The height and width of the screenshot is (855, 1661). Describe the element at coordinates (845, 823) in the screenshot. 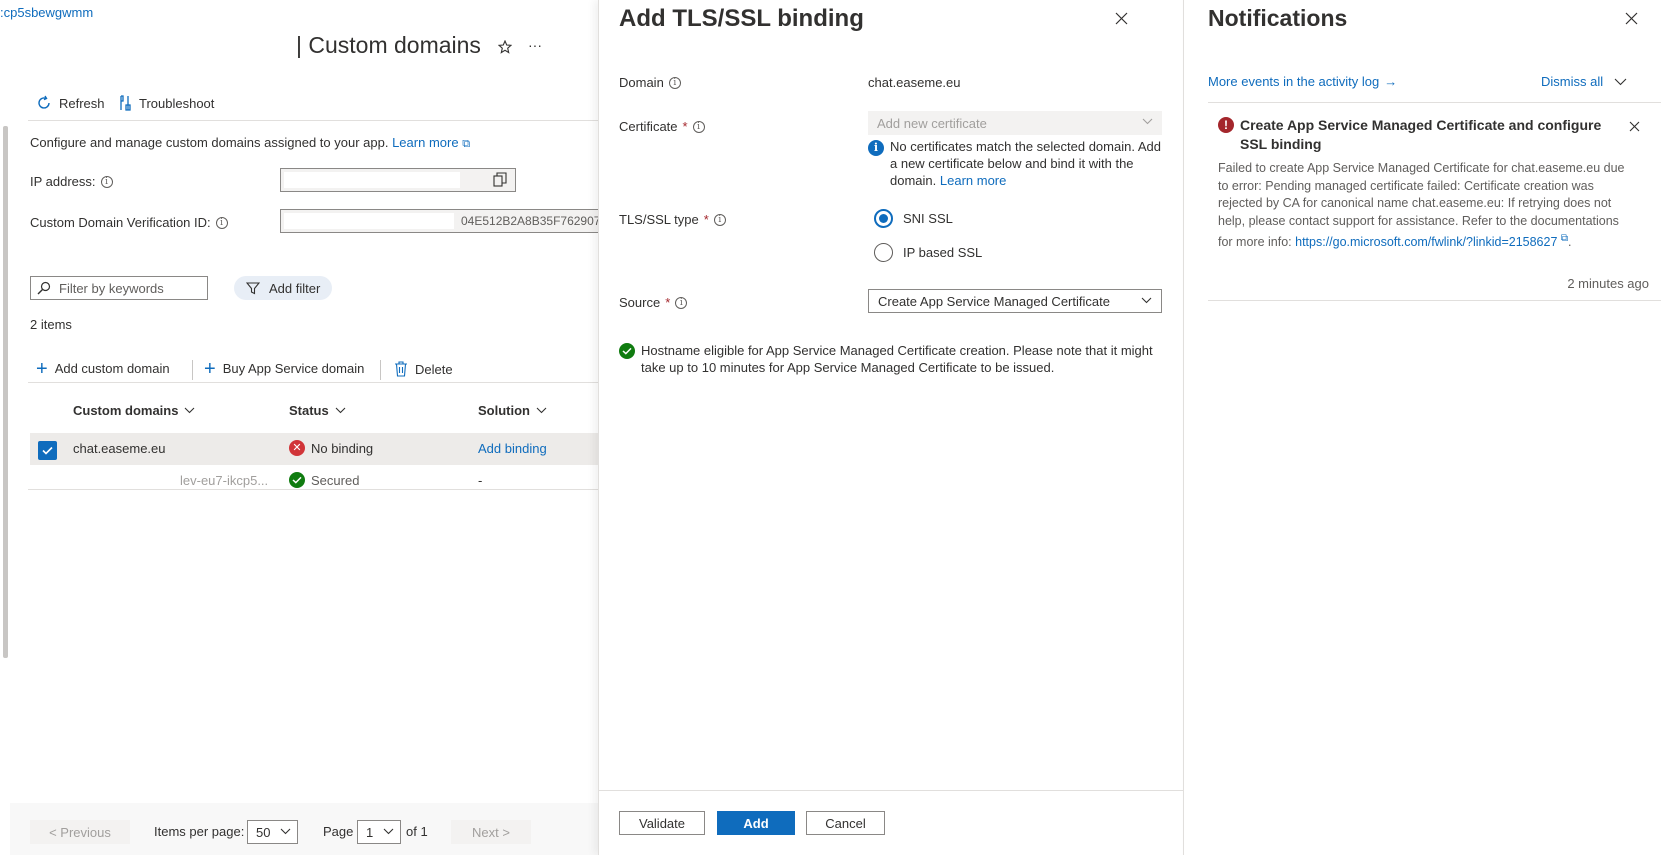

I see `cancel-button: Cancel` at that location.